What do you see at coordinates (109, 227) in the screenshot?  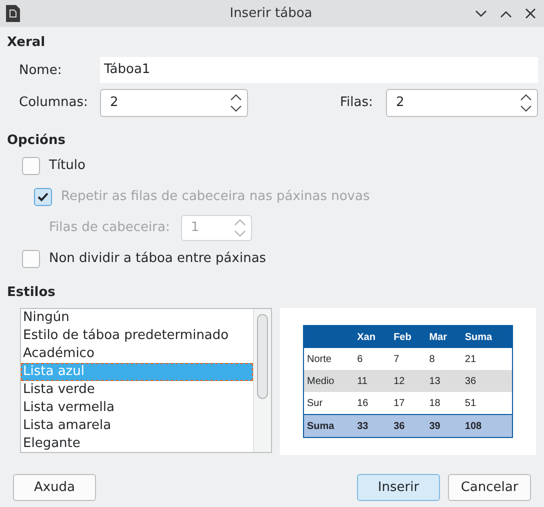 I see `header-rows-label: Filas de cabeceira:` at bounding box center [109, 227].